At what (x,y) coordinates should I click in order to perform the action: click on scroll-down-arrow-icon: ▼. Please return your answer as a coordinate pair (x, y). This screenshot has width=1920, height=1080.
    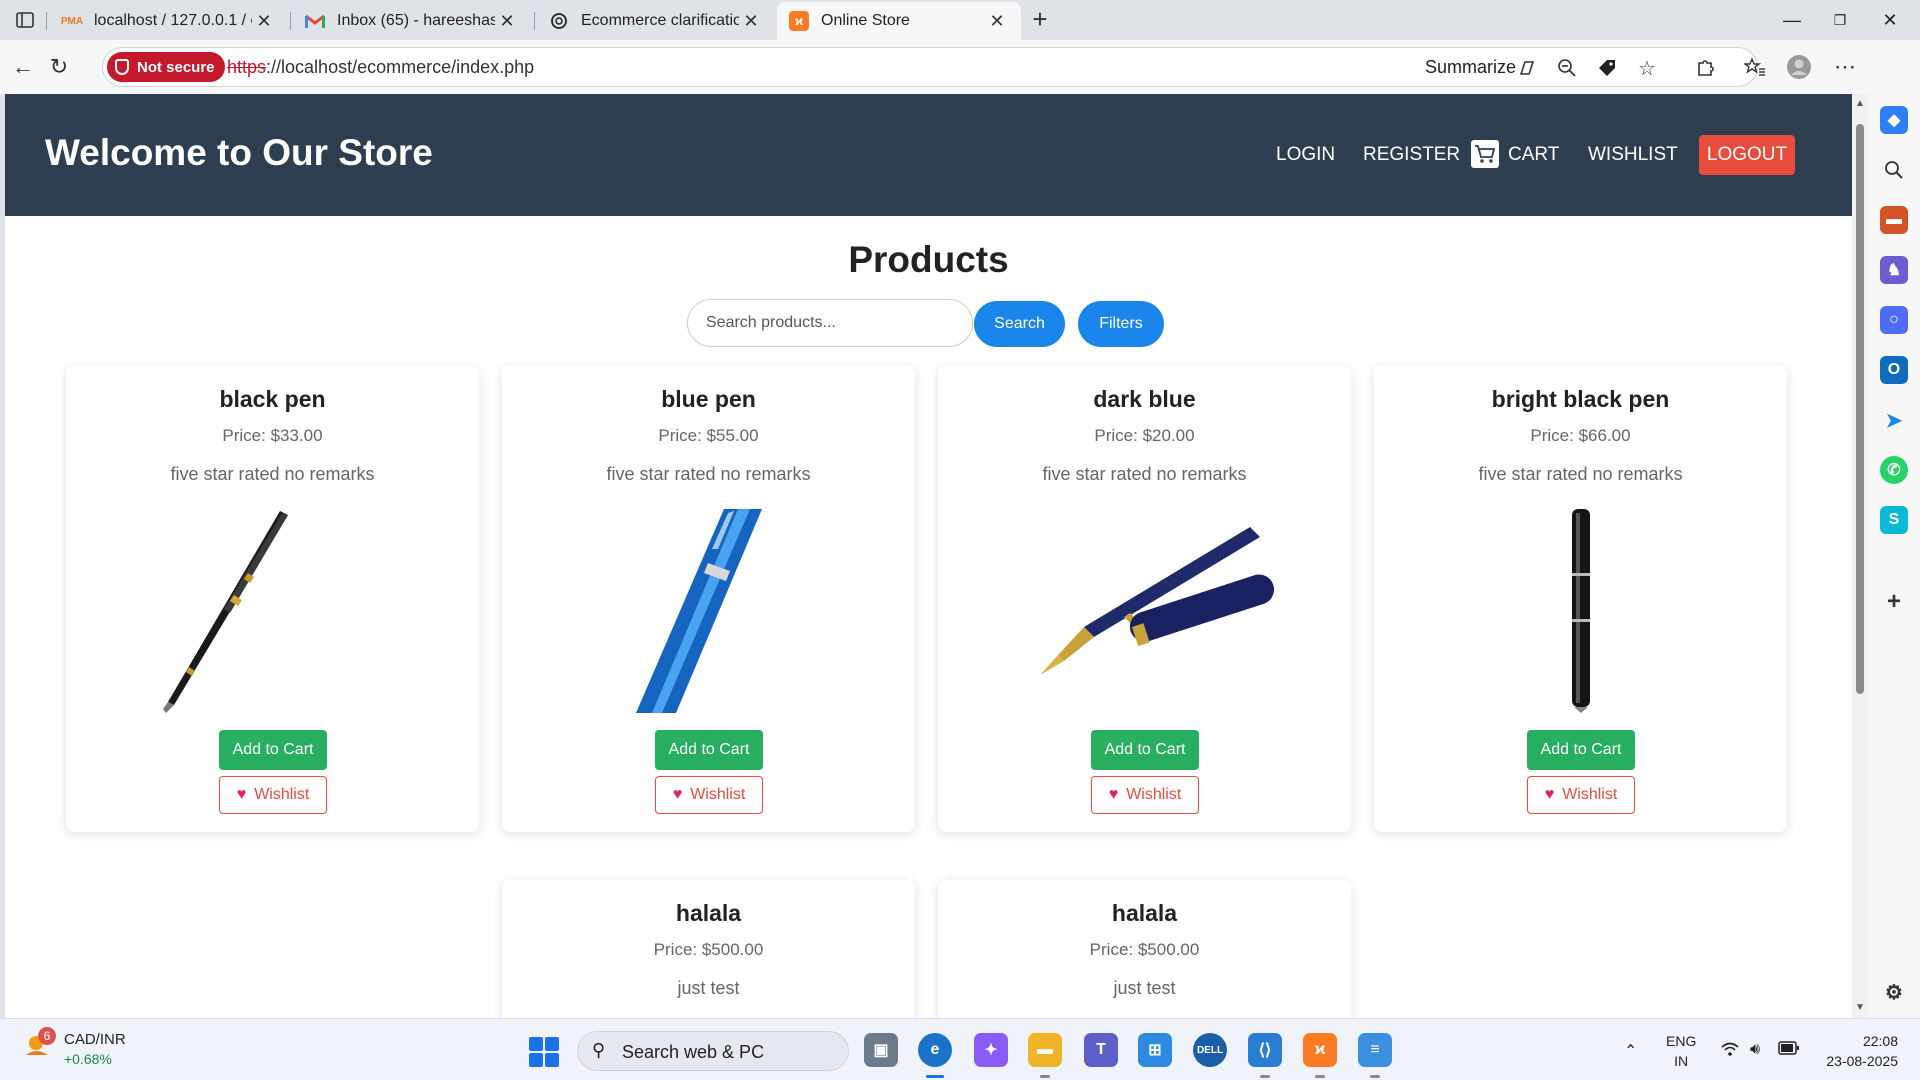
    Looking at the image, I should click on (1860, 1007).